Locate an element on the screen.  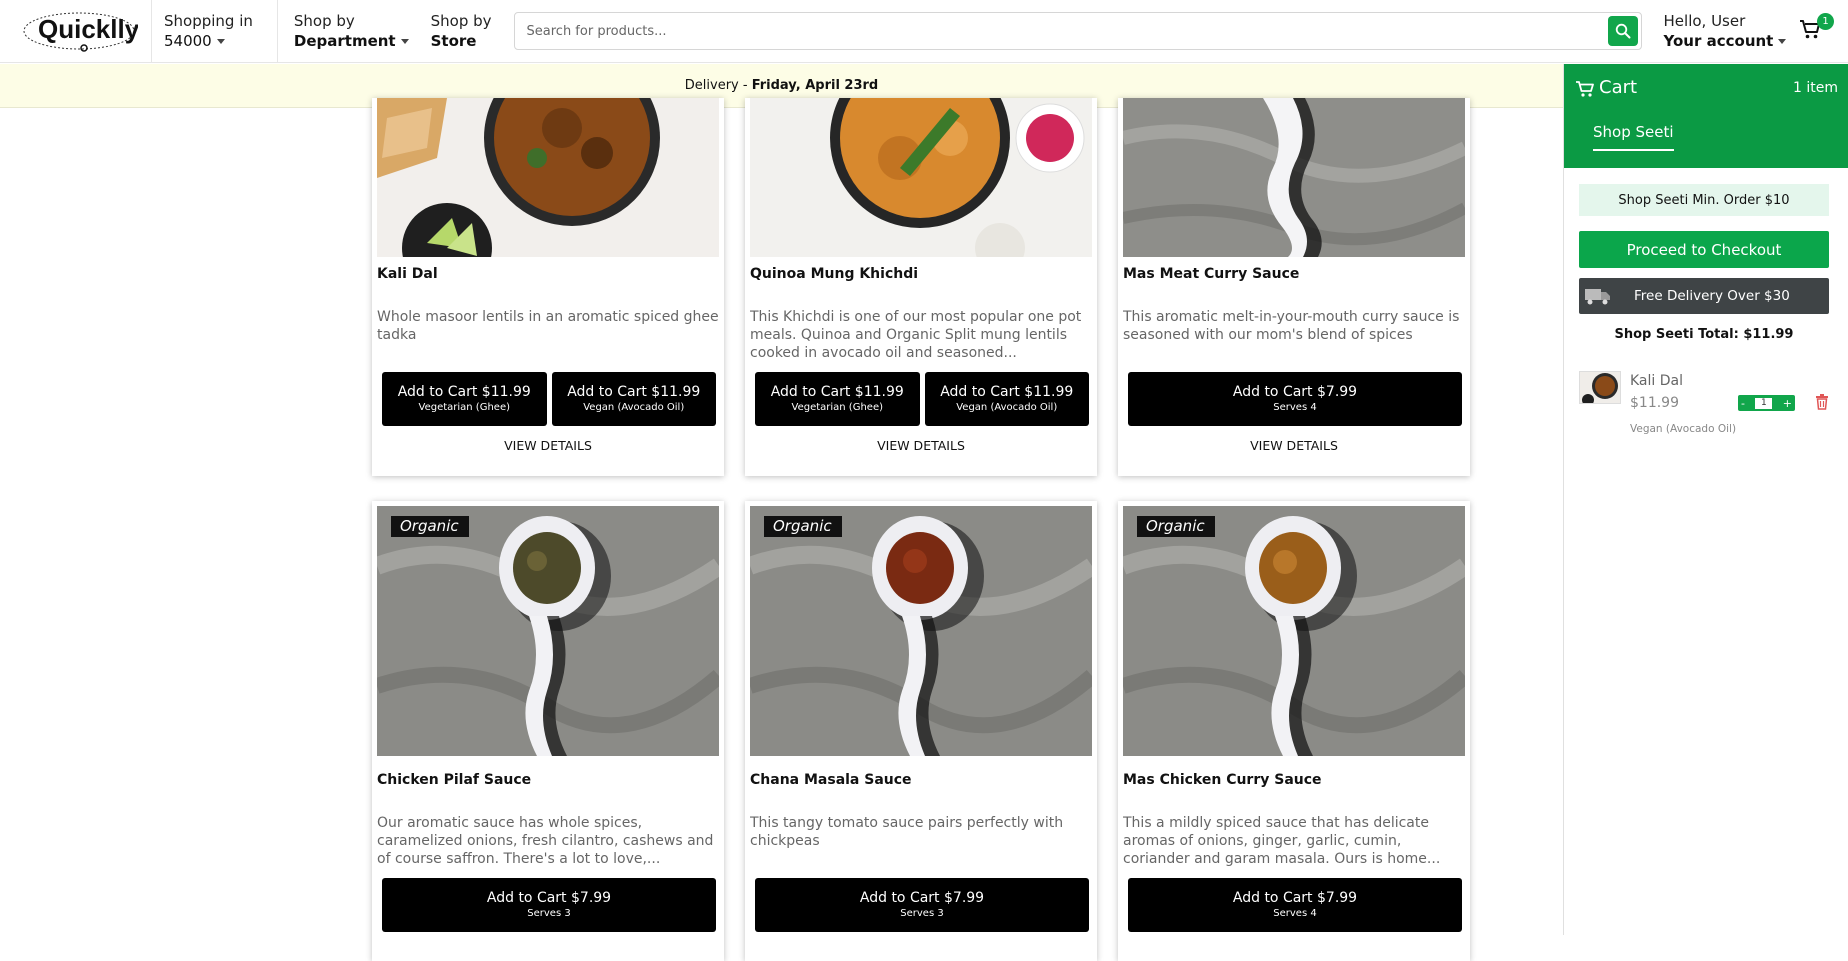
quantity-value: 1 is located at coordinates (1764, 403).